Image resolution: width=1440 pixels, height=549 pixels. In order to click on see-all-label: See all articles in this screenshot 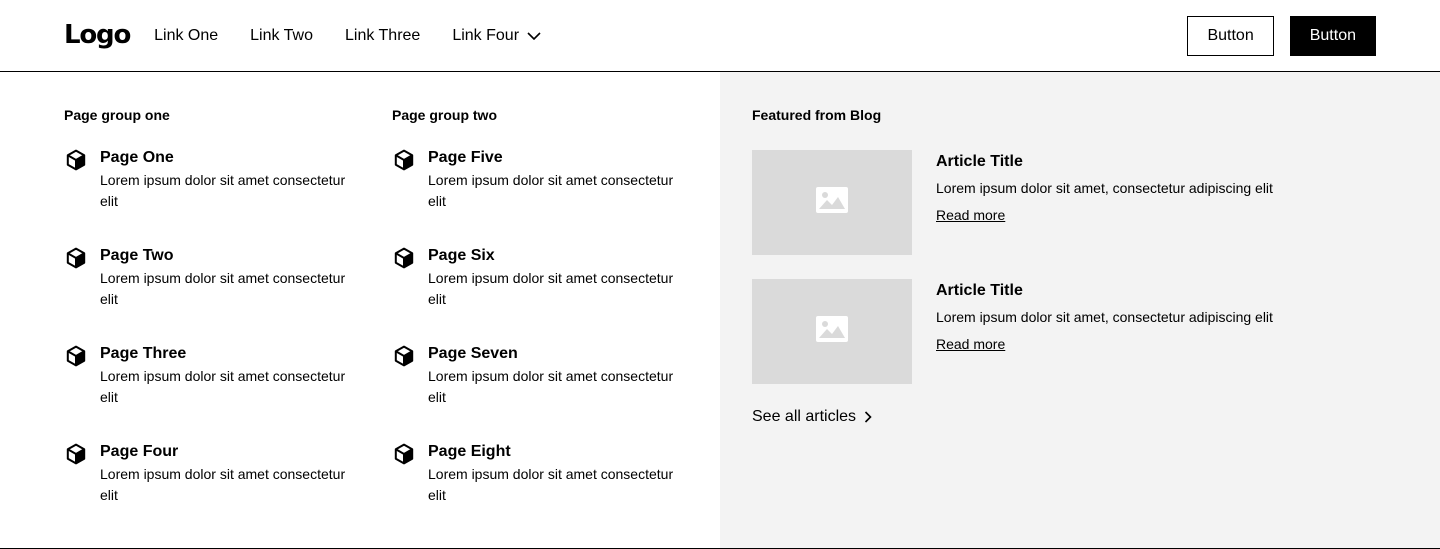, I will do `click(804, 416)`.